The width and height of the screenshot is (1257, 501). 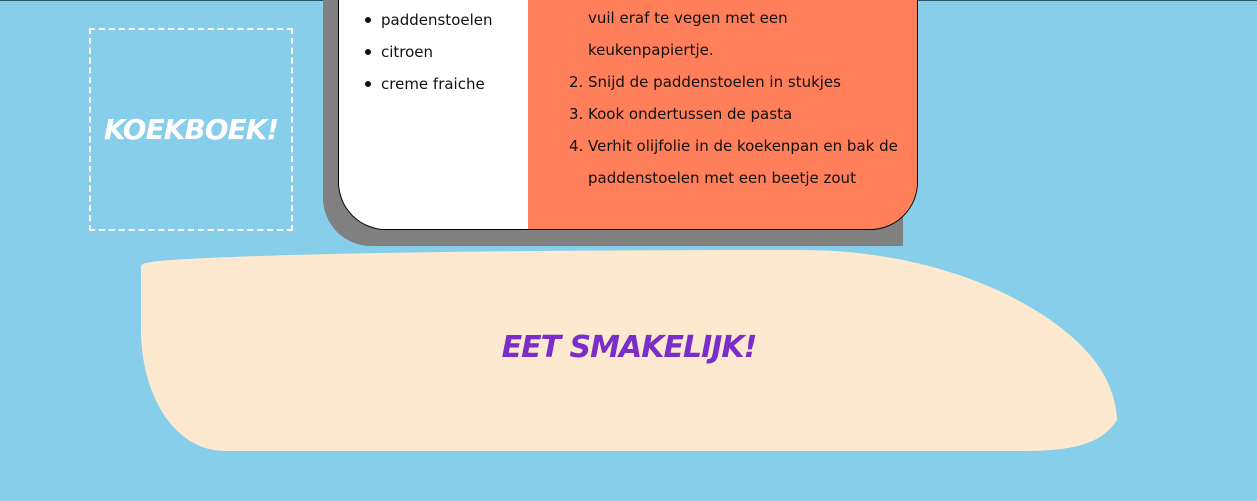 What do you see at coordinates (576, 114) in the screenshot?
I see `step-number: 3.` at bounding box center [576, 114].